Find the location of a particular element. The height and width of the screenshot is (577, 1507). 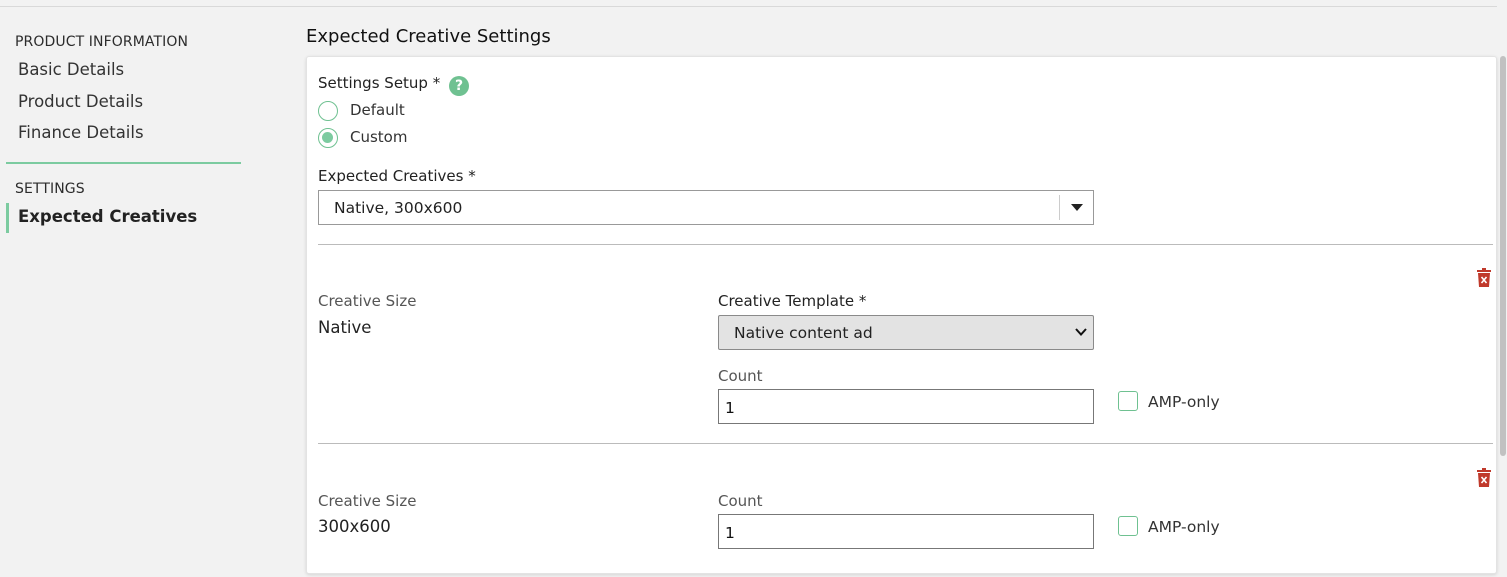

top-divider is located at coordinates (748, 6).